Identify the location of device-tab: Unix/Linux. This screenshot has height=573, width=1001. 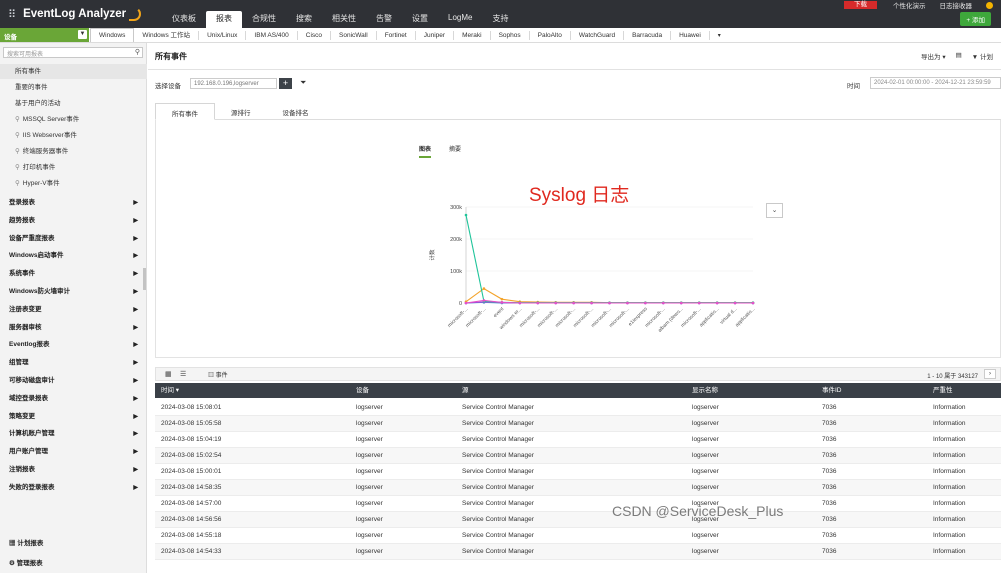
(223, 35).